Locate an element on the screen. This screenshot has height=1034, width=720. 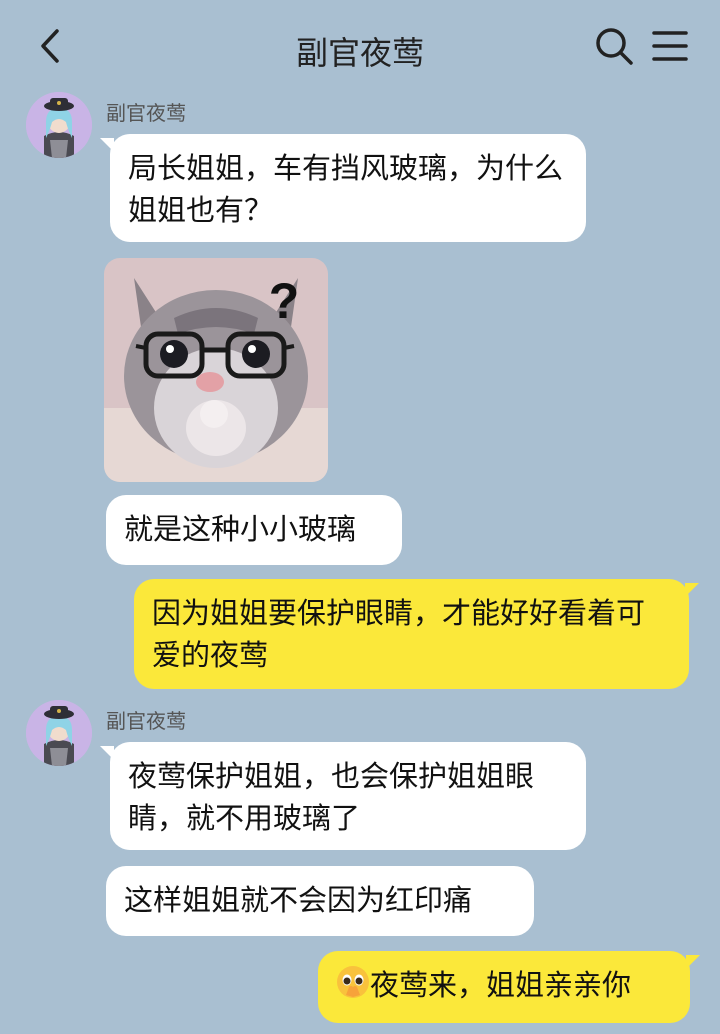
message-text: 夜莺保护姐姐，也会保护姐姐眼睛，就不用玻璃了 is located at coordinates (331, 797).